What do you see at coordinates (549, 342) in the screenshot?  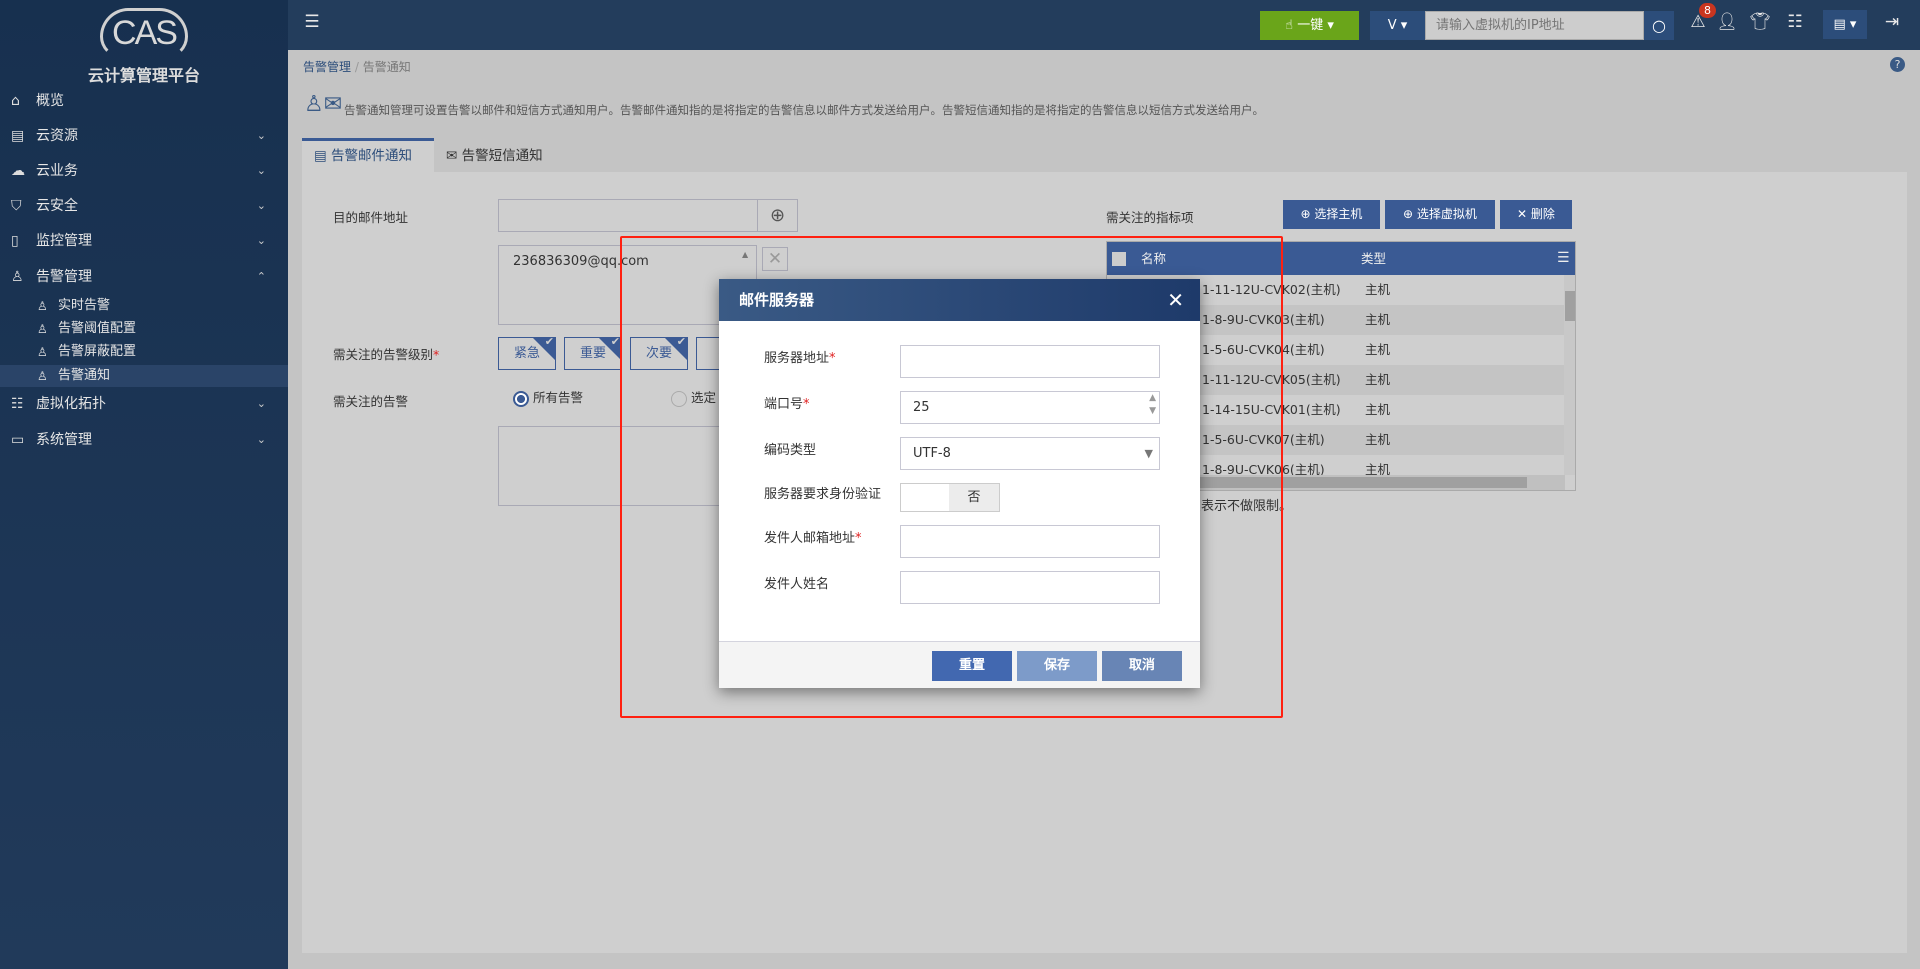 I see `check-icon: ✔` at bounding box center [549, 342].